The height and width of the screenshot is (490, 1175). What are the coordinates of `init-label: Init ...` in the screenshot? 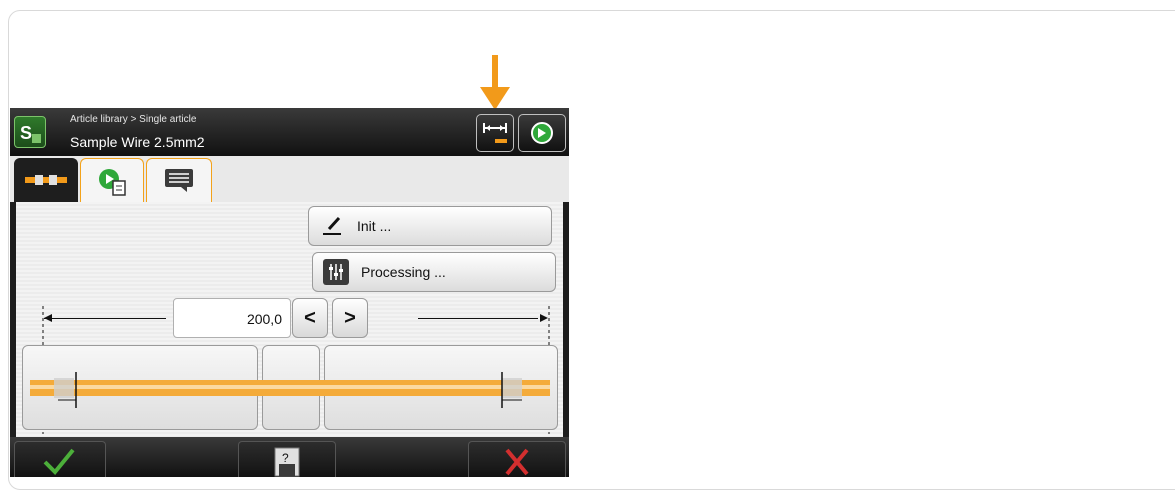 It's located at (374, 226).